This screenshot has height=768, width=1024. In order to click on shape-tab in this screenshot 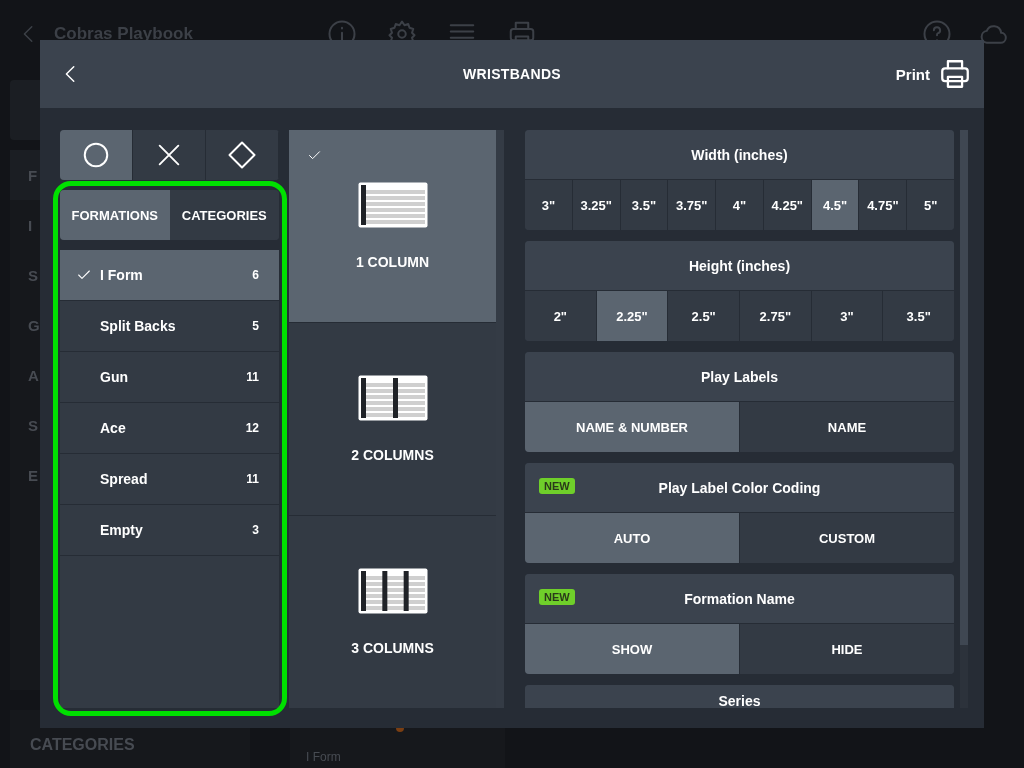, I will do `click(96, 155)`.